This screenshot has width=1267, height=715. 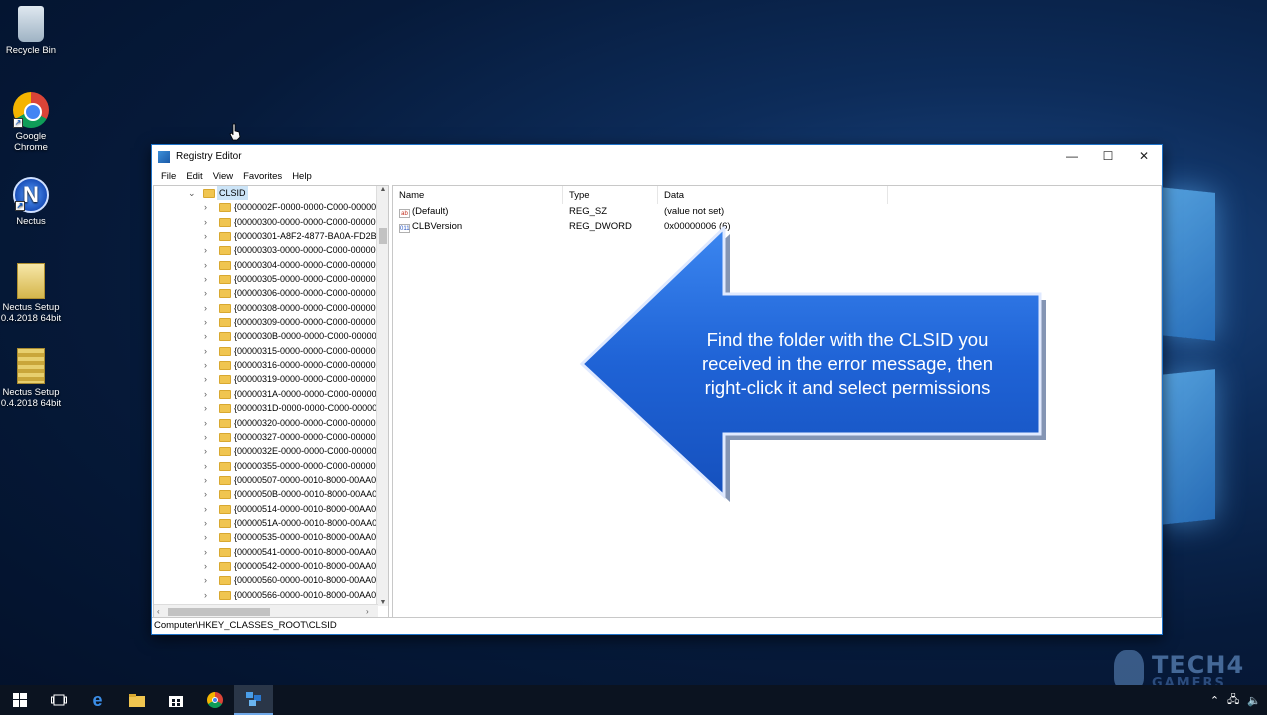 What do you see at coordinates (271, 423) in the screenshot?
I see `tree-item: › {00000320-0000-0000-C000-00000` at bounding box center [271, 423].